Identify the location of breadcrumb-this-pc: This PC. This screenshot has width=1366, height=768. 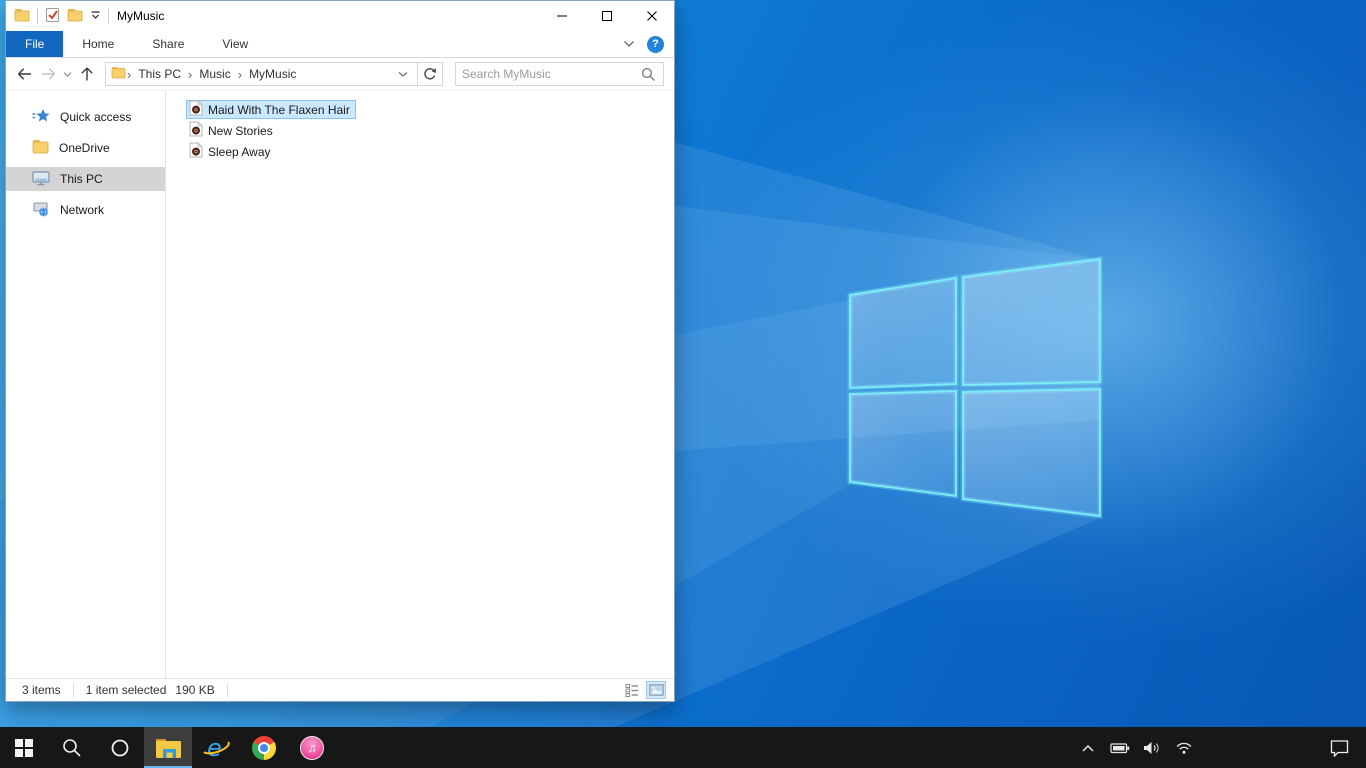
(159, 74).